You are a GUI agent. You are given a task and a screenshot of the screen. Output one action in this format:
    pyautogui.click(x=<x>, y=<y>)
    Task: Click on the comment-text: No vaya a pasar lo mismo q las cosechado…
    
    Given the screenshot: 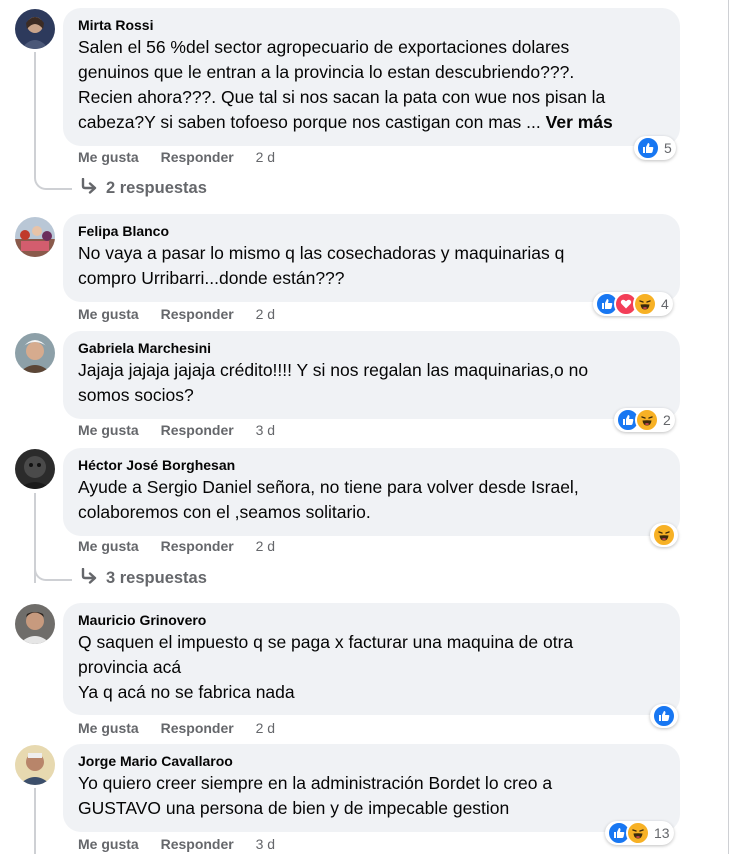 What is the action you would take?
    pyautogui.click(x=373, y=266)
    